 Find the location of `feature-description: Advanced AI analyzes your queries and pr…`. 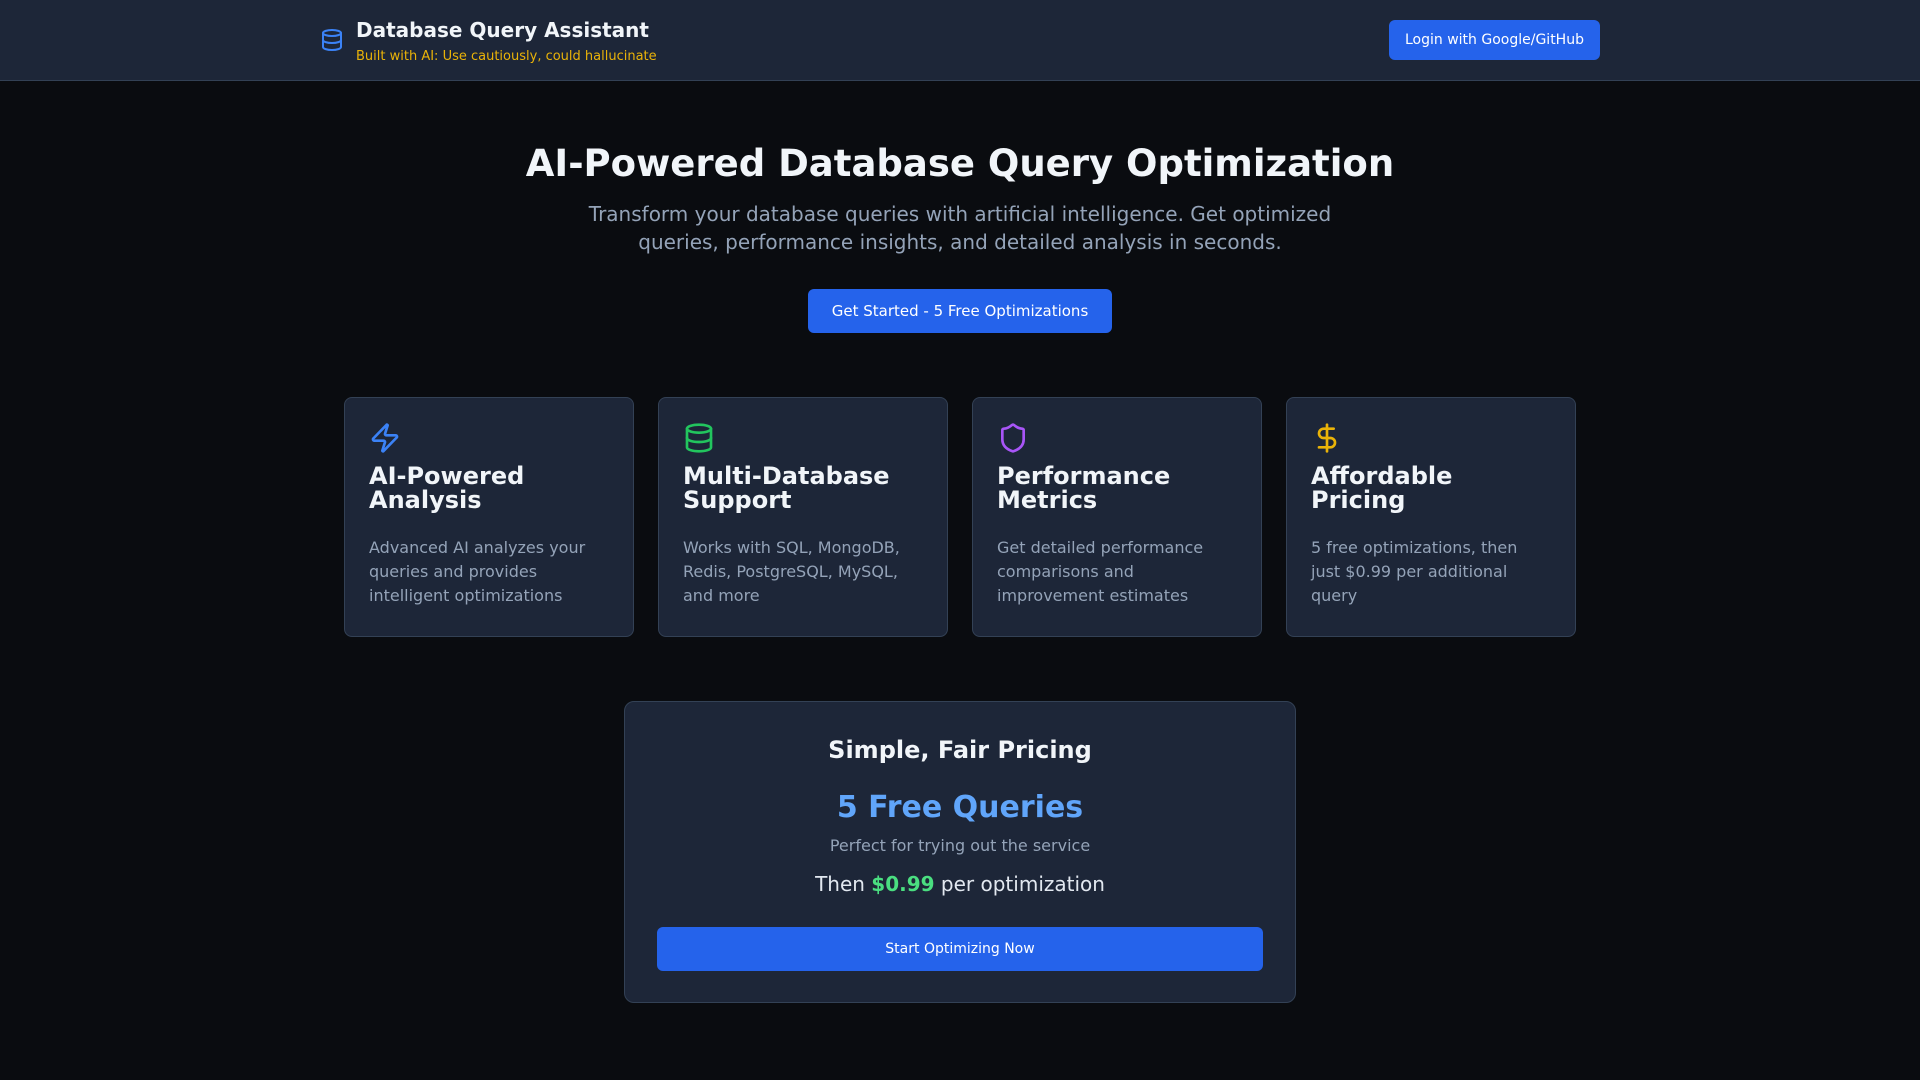

feature-description: Advanced AI analyzes your queries and pr… is located at coordinates (477, 571).